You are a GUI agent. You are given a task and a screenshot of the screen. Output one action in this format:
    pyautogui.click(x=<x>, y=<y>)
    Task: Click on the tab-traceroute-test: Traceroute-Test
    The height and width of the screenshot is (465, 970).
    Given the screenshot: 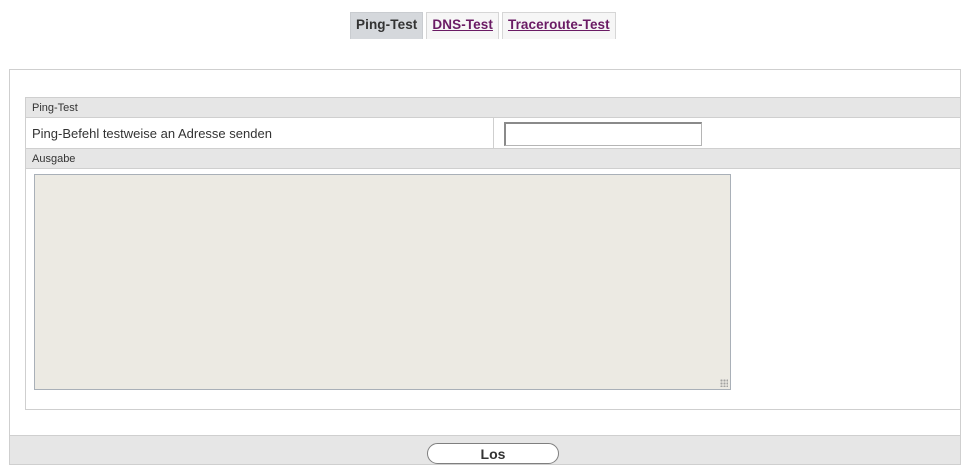 What is the action you would take?
    pyautogui.click(x=558, y=25)
    